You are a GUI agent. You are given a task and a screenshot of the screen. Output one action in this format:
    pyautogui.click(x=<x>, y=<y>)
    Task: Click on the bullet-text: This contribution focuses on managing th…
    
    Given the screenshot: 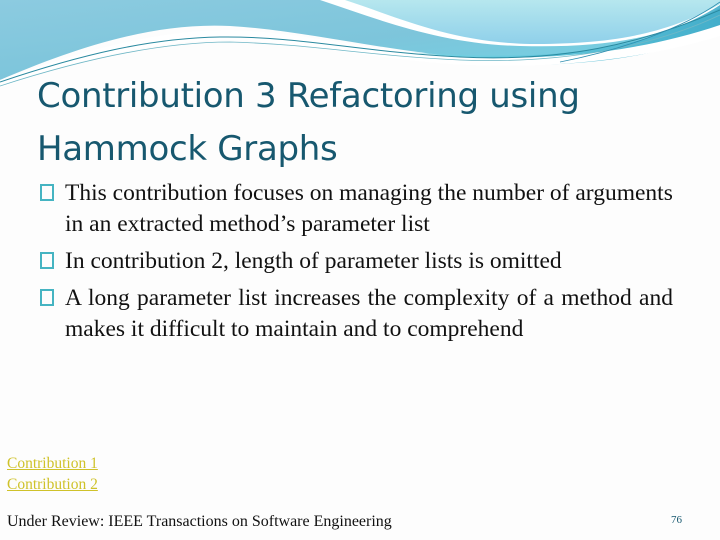 What is the action you would take?
    pyautogui.click(x=369, y=208)
    